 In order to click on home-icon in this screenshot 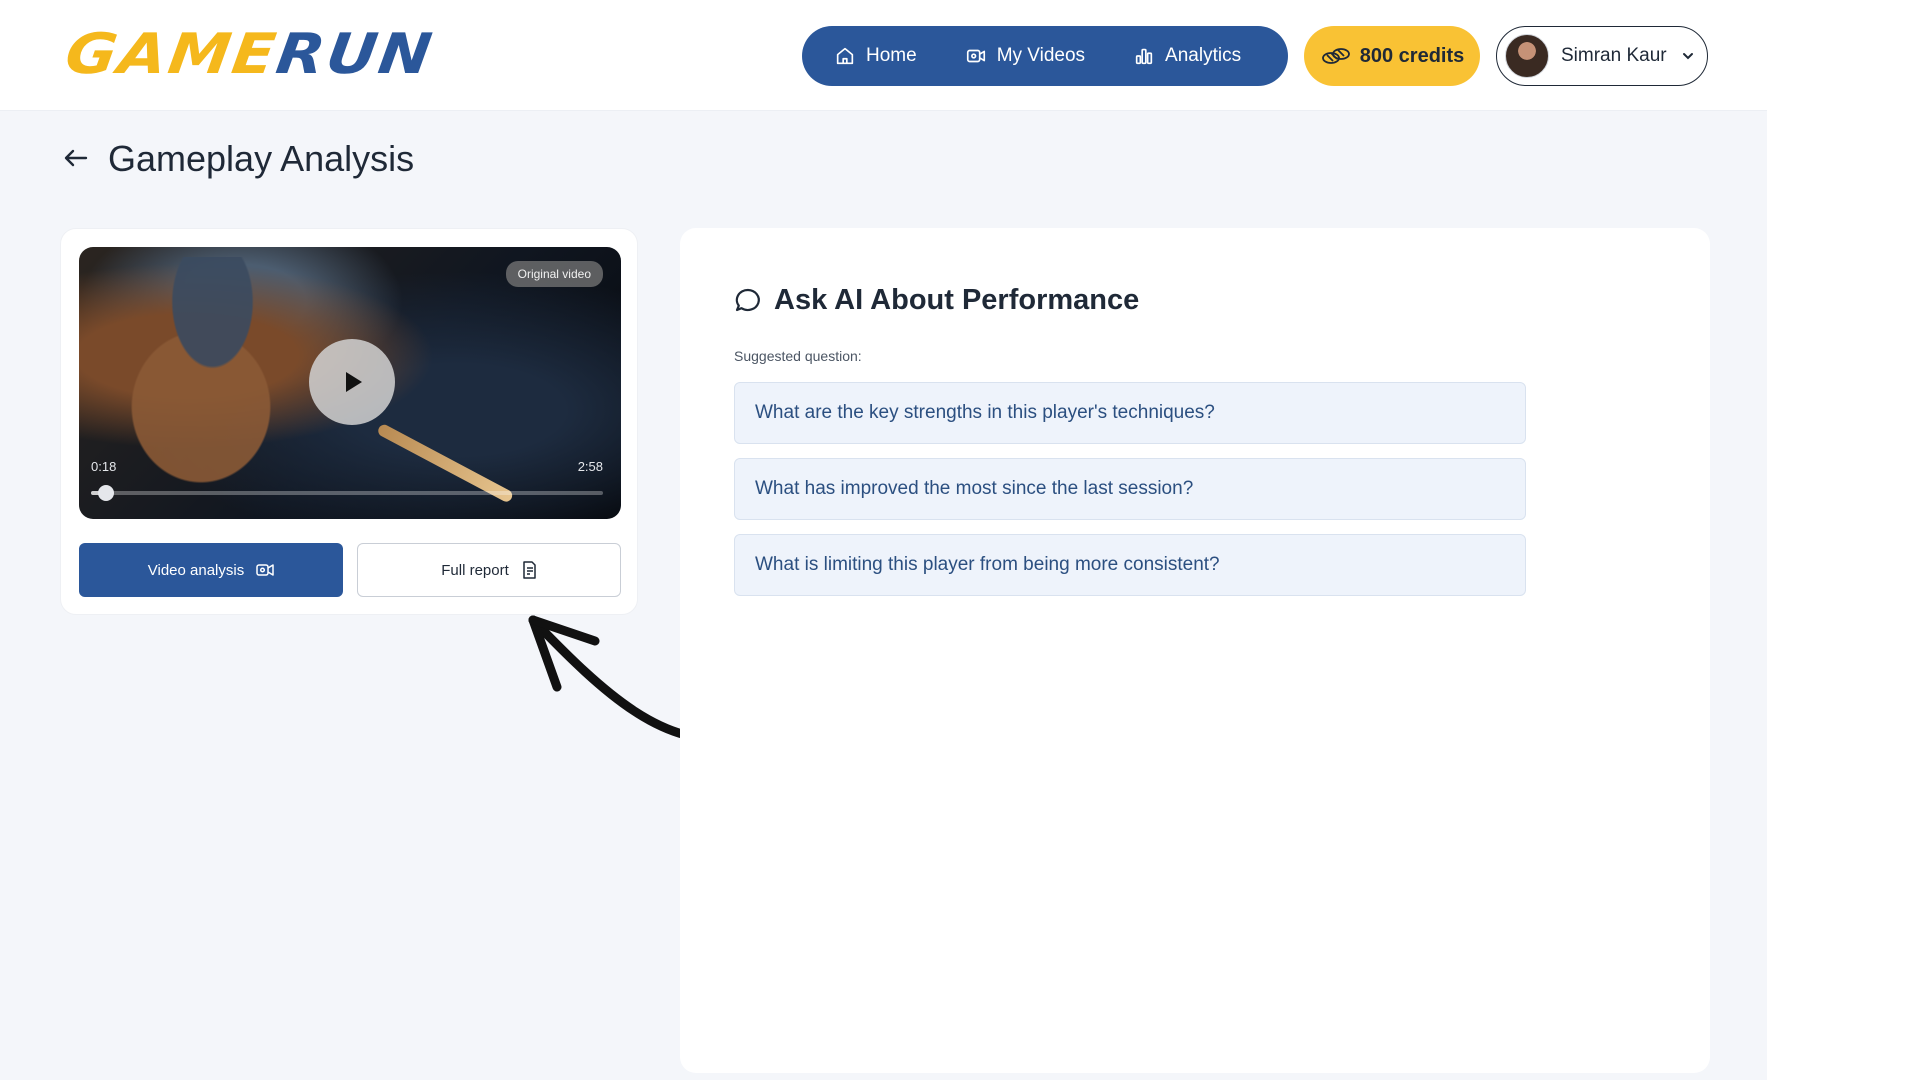, I will do `click(845, 56)`.